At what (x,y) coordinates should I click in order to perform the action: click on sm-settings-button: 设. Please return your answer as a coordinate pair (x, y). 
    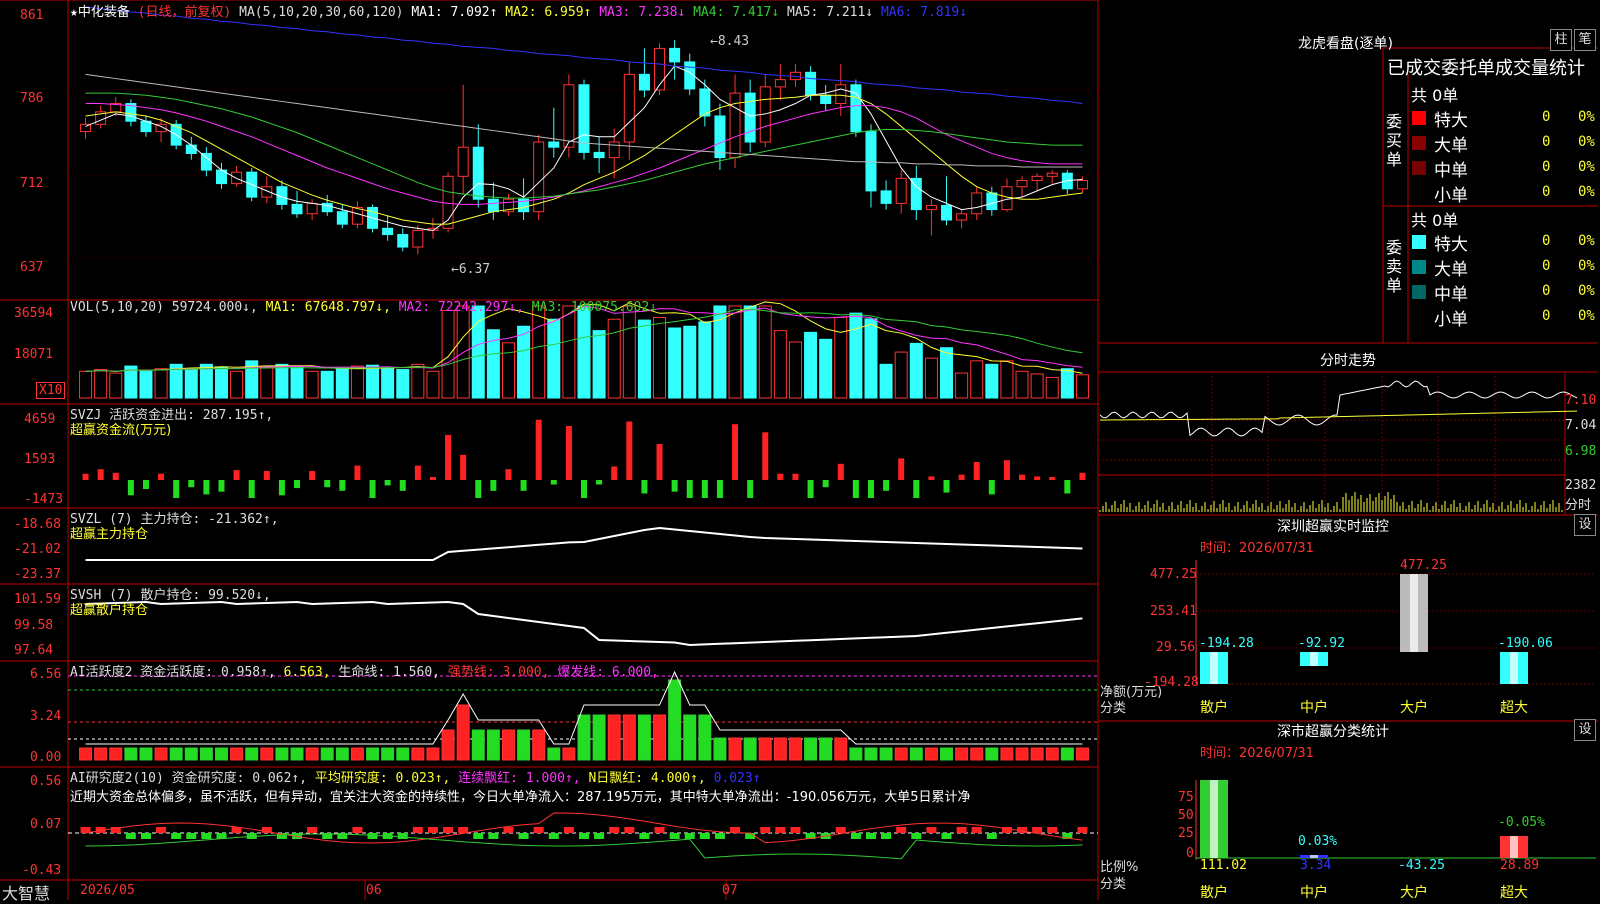
    Looking at the image, I should click on (1585, 730).